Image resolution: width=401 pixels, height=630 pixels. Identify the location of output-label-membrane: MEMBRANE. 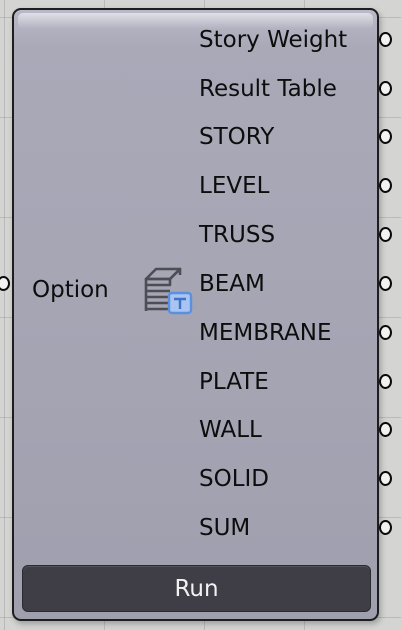
(265, 333).